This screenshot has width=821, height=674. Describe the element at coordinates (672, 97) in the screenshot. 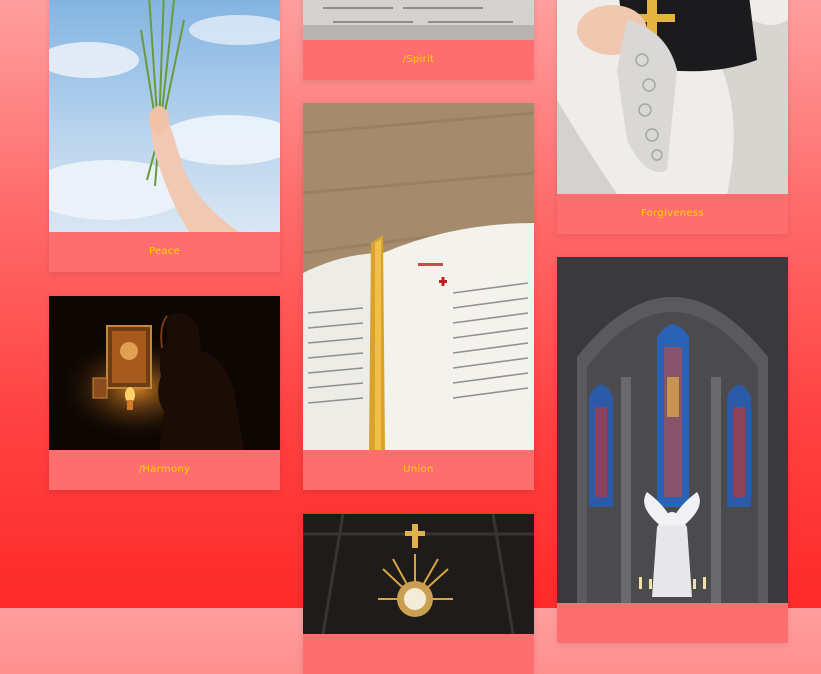

I see `priest-bible-image` at that location.